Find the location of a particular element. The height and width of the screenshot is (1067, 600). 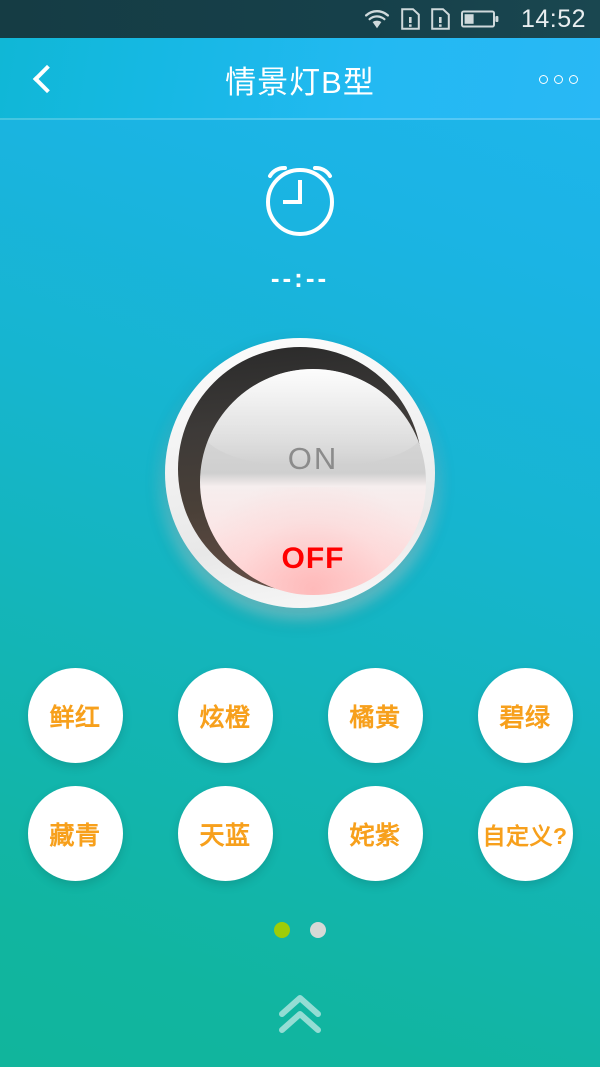

power-off-label: OFF is located at coordinates (313, 559).